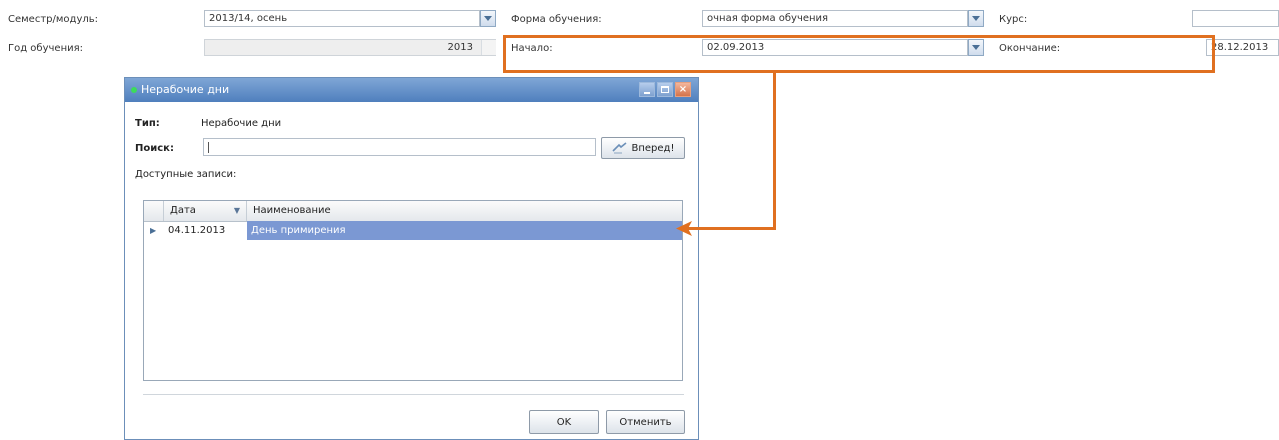 The width and height of the screenshot is (1279, 440). What do you see at coordinates (732, 228) in the screenshot?
I see `annotation-arrow-shaft` at bounding box center [732, 228].